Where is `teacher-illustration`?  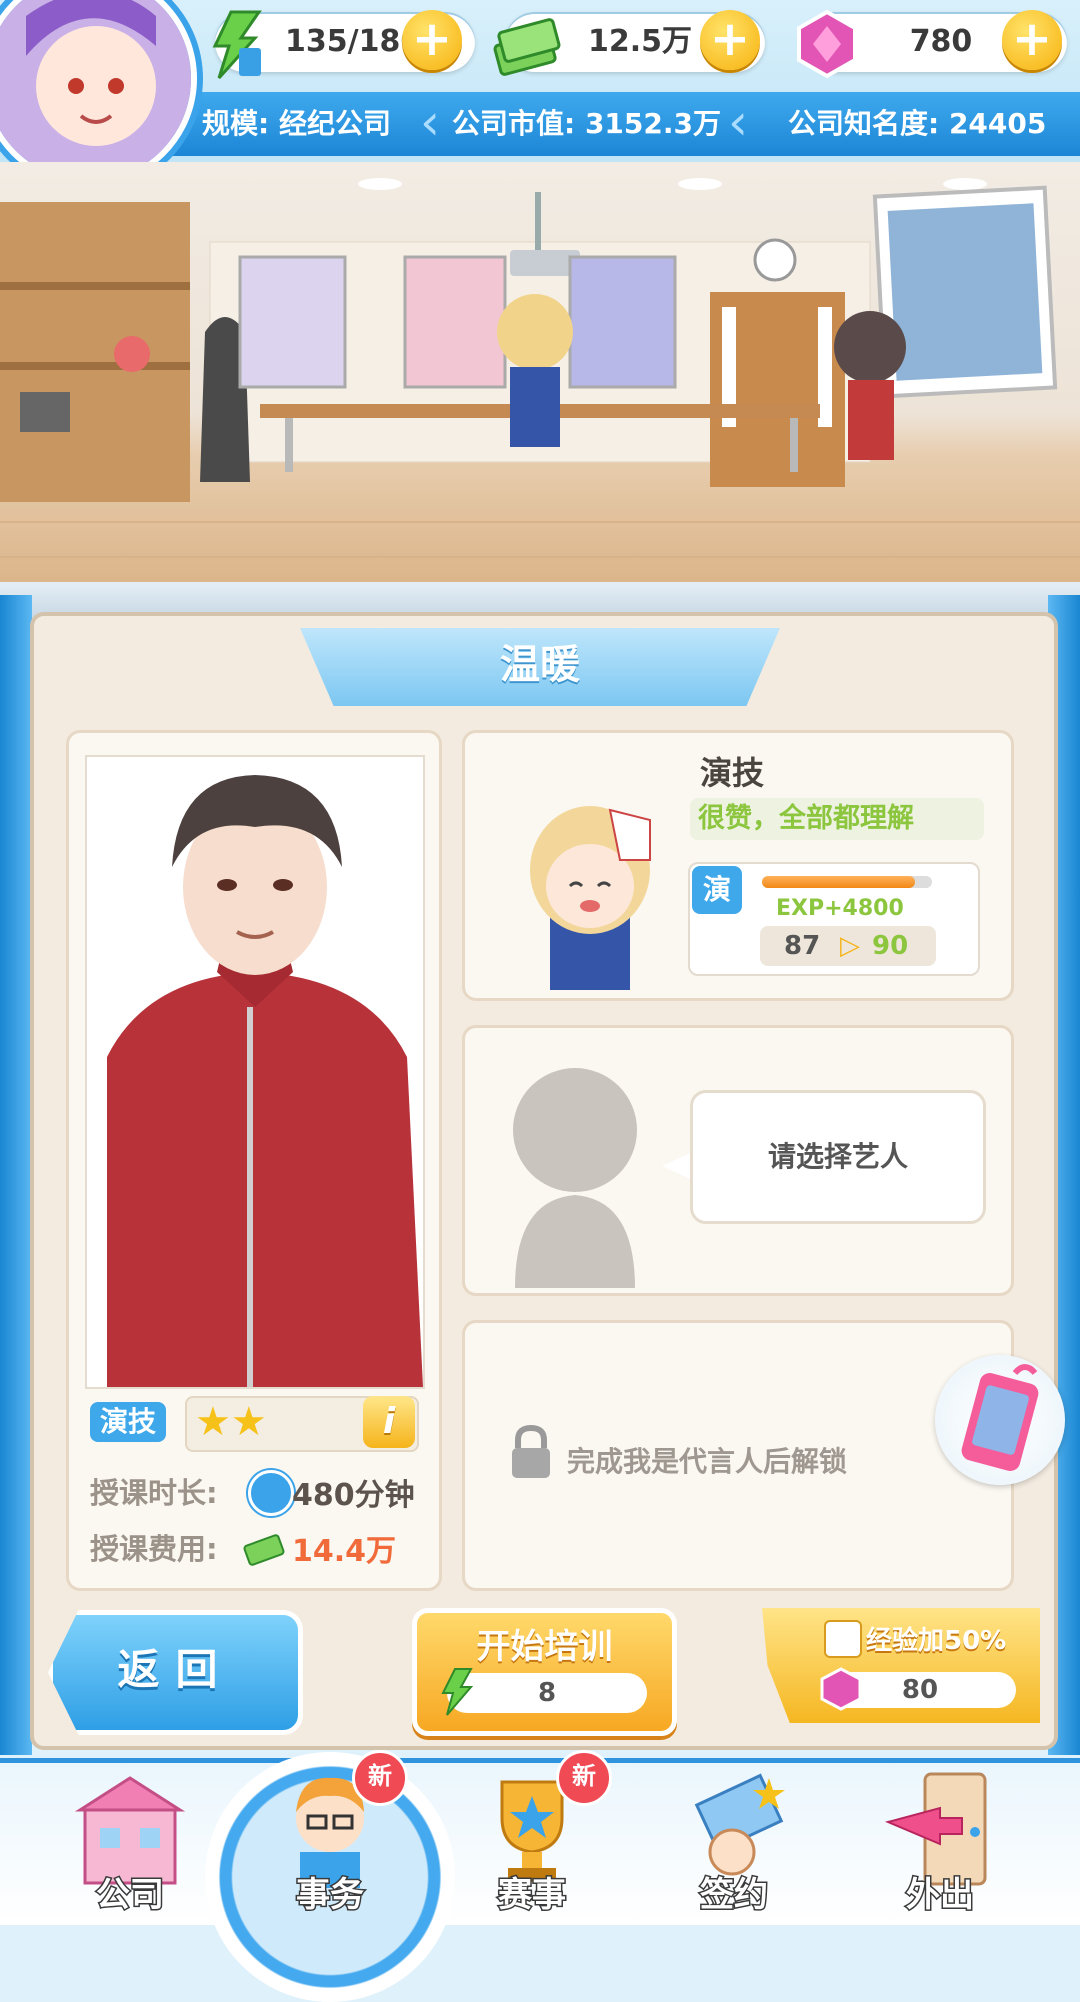
teacher-illustration is located at coordinates (265, 1081).